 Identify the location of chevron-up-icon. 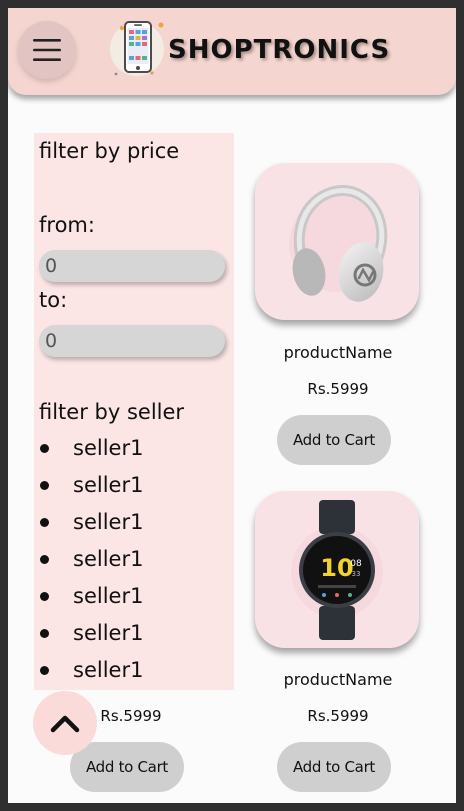
(65, 724).